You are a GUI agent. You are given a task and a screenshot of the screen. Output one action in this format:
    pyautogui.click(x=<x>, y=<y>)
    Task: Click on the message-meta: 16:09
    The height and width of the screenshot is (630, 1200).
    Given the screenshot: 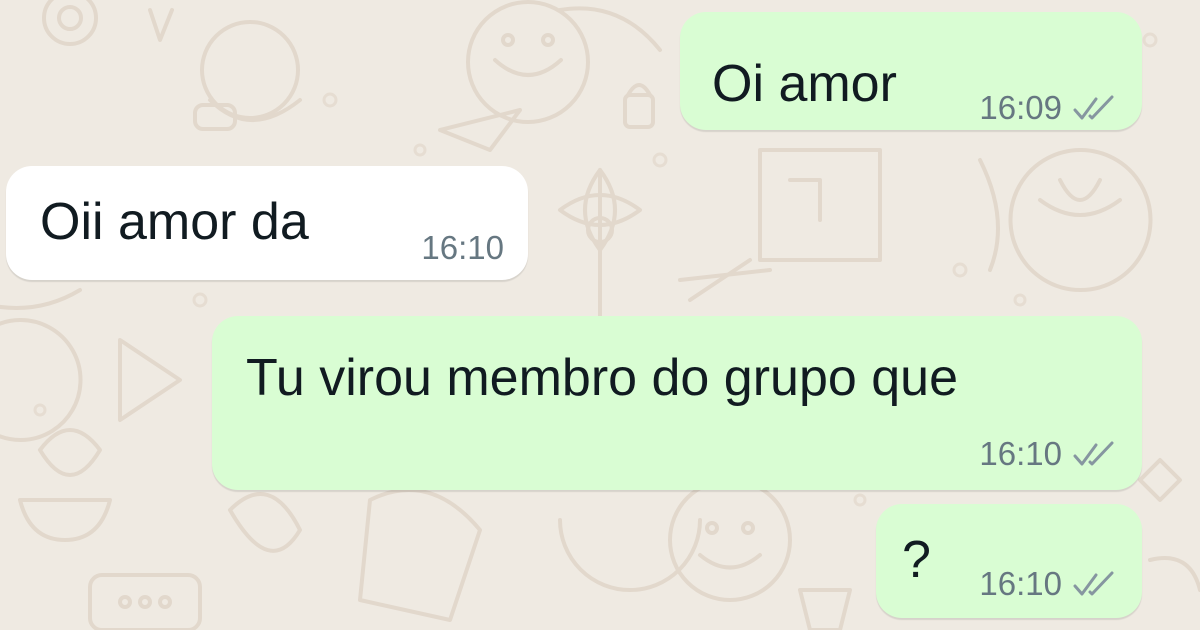 What is the action you would take?
    pyautogui.click(x=1047, y=108)
    